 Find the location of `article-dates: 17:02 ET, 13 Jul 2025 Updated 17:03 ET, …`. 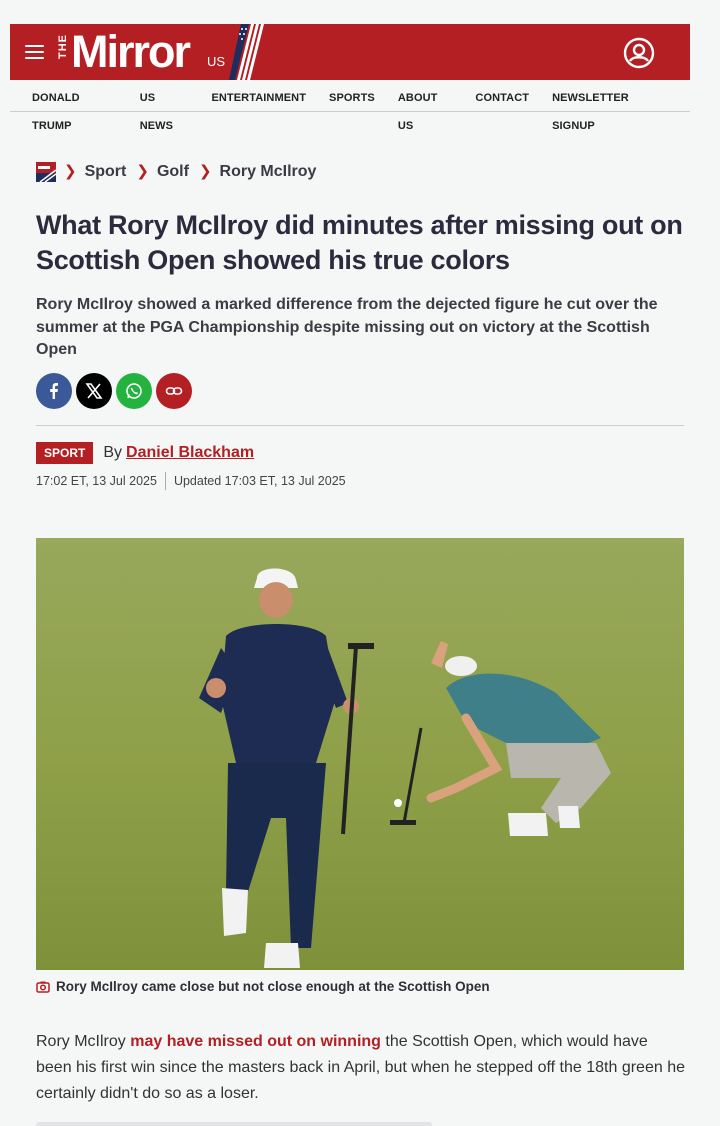

article-dates: 17:02 ET, 13 Jul 2025 Updated 17:03 ET, … is located at coordinates (191, 481).